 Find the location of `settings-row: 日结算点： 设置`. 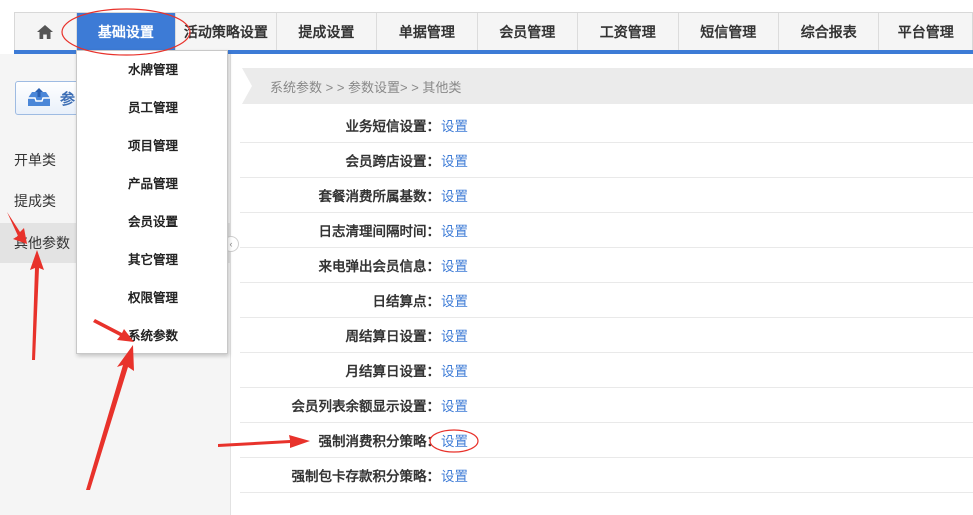

settings-row: 日结算点： 设置 is located at coordinates (606, 300).